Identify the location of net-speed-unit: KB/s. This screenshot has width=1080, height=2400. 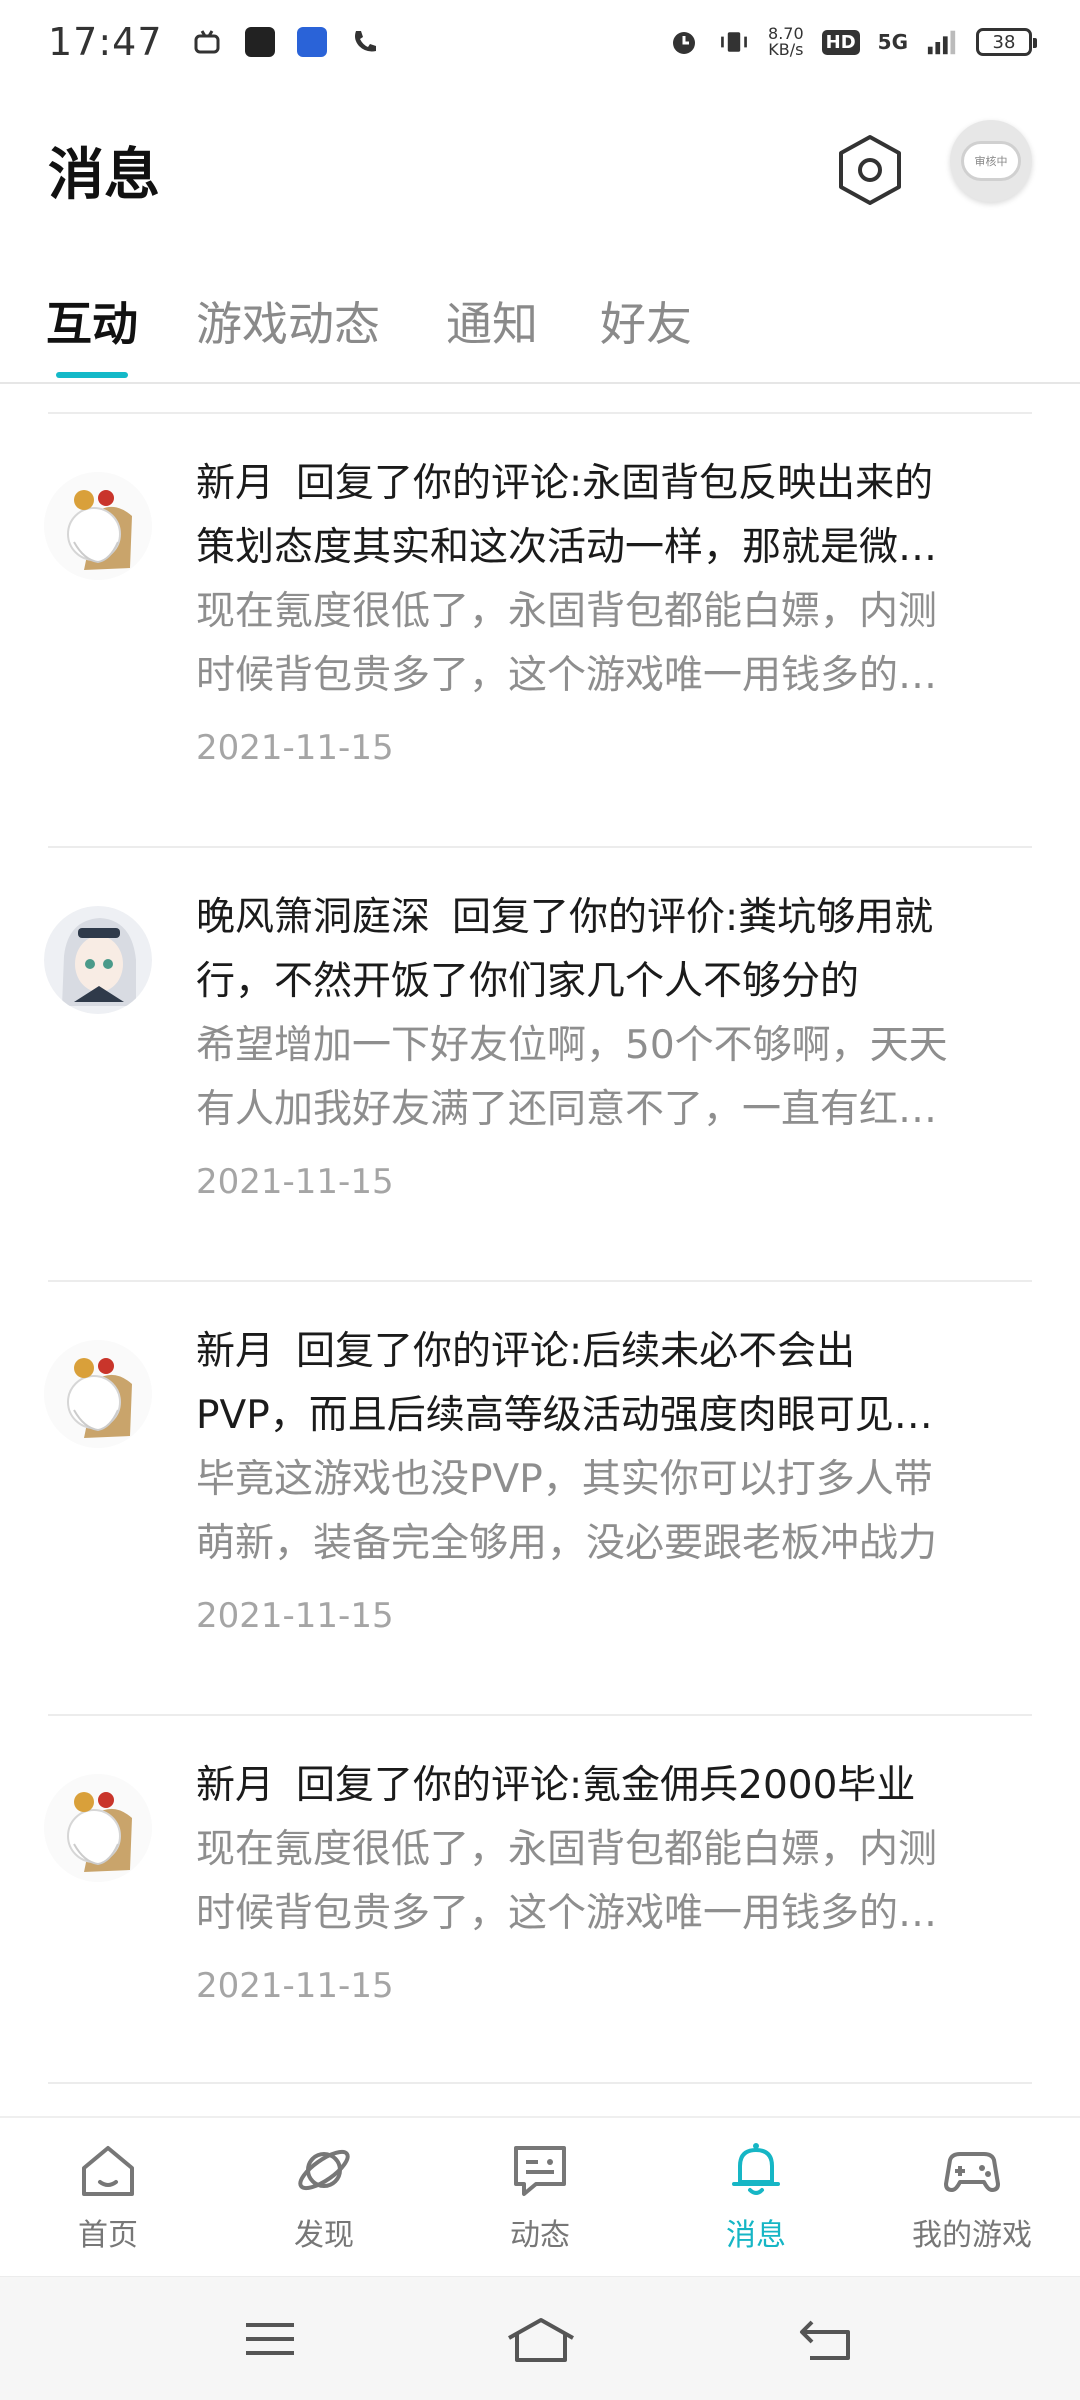
(786, 49).